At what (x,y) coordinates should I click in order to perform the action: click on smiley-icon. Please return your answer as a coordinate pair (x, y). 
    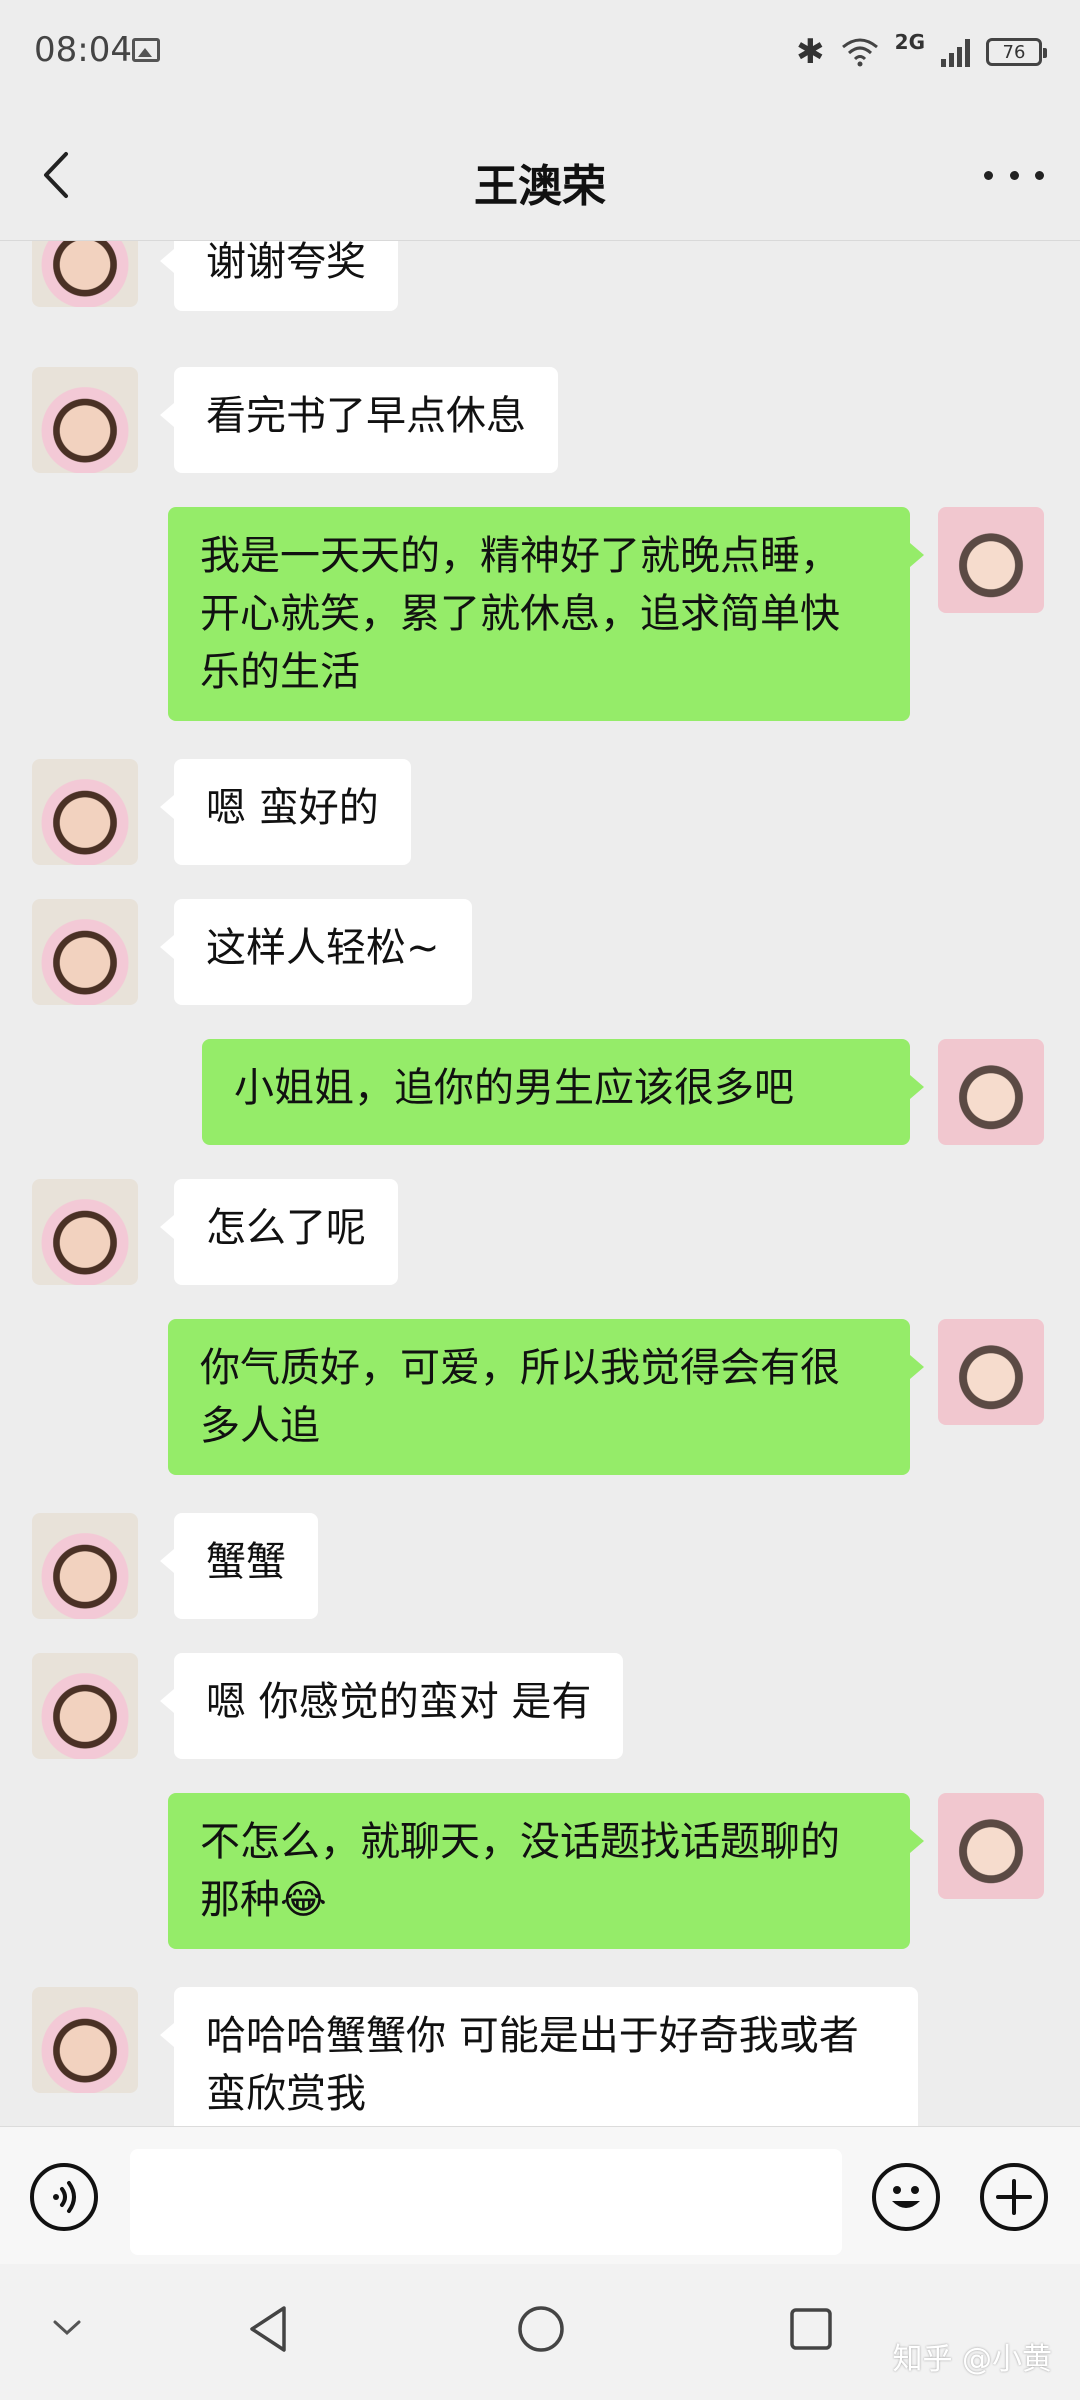
    Looking at the image, I should click on (906, 2197).